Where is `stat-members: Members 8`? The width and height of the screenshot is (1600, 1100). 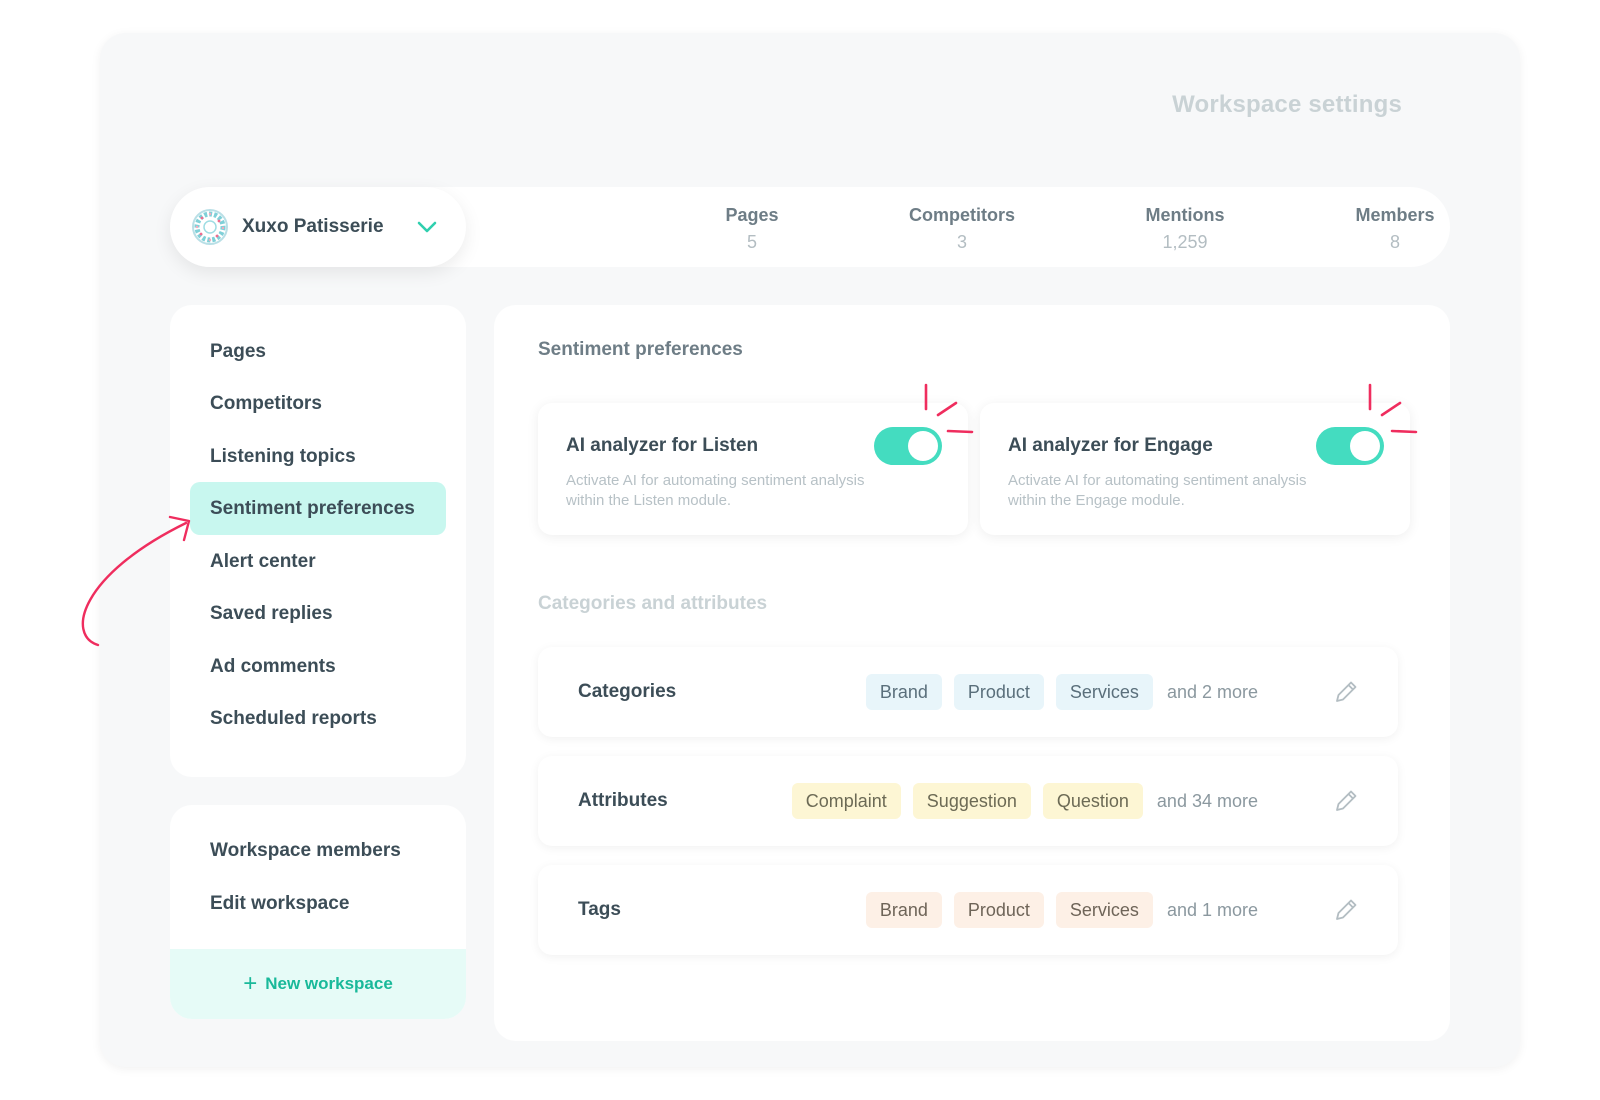 stat-members: Members 8 is located at coordinates (1395, 229).